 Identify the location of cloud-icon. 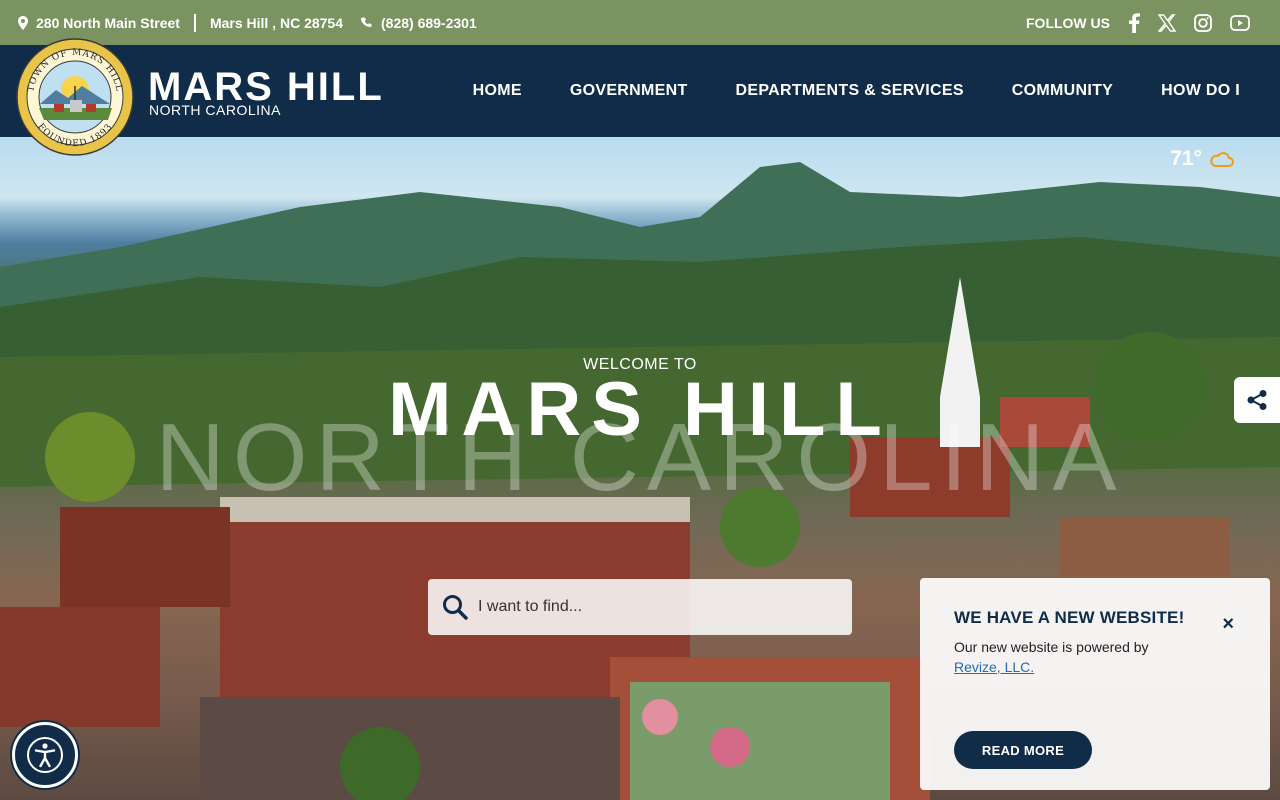
(1222, 159).